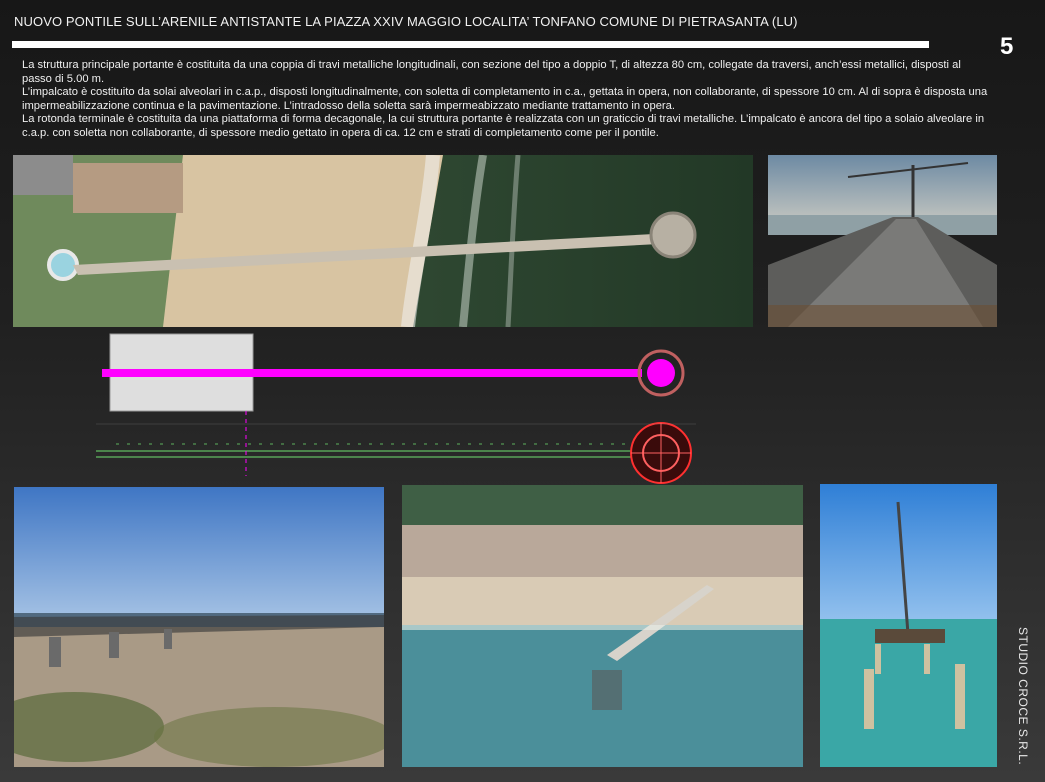 The height and width of the screenshot is (782, 1045). I want to click on studio-label-text: STUDIO CROCE S.R.L., so click(1023, 696).